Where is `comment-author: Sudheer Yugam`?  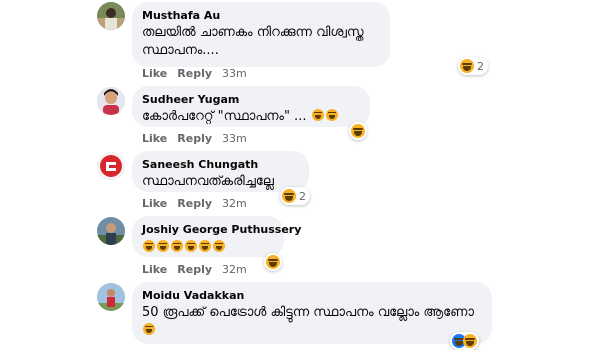 comment-author: Sudheer Yugam is located at coordinates (251, 99).